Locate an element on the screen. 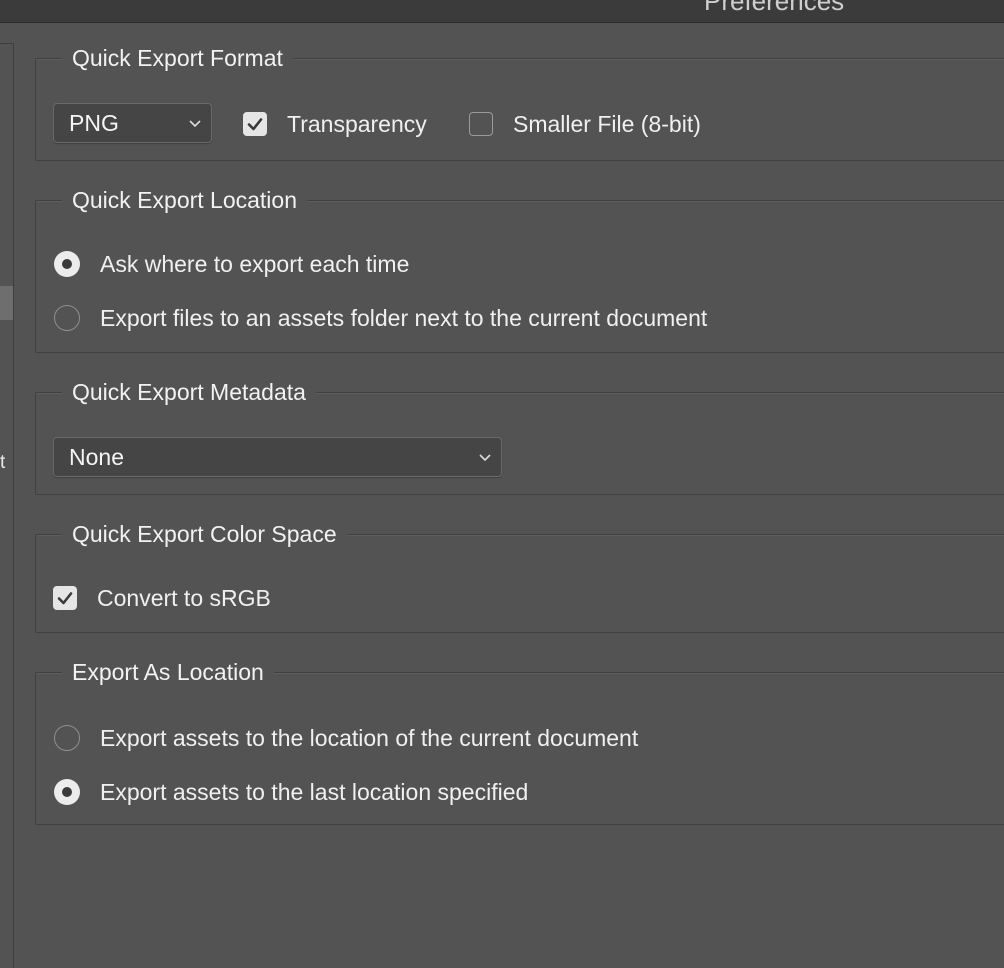 The height and width of the screenshot is (968, 1004). smaller-file-checkbox-row: Smaller File (8-bit) is located at coordinates (585, 124).